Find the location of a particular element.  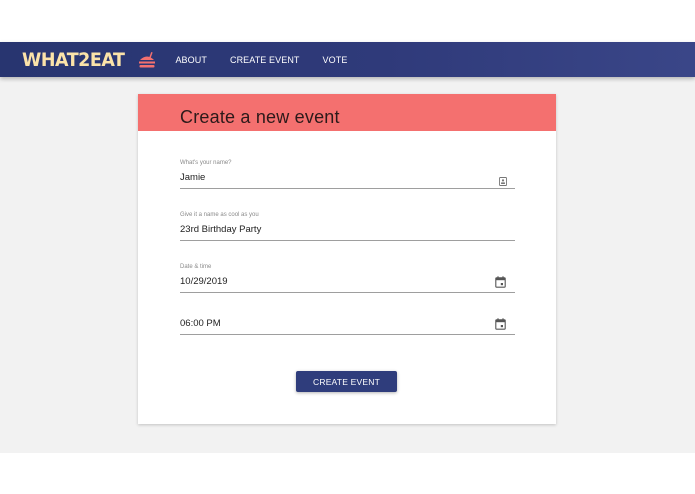

event-name-field-label: Give it a name as cool as you is located at coordinates (219, 215).